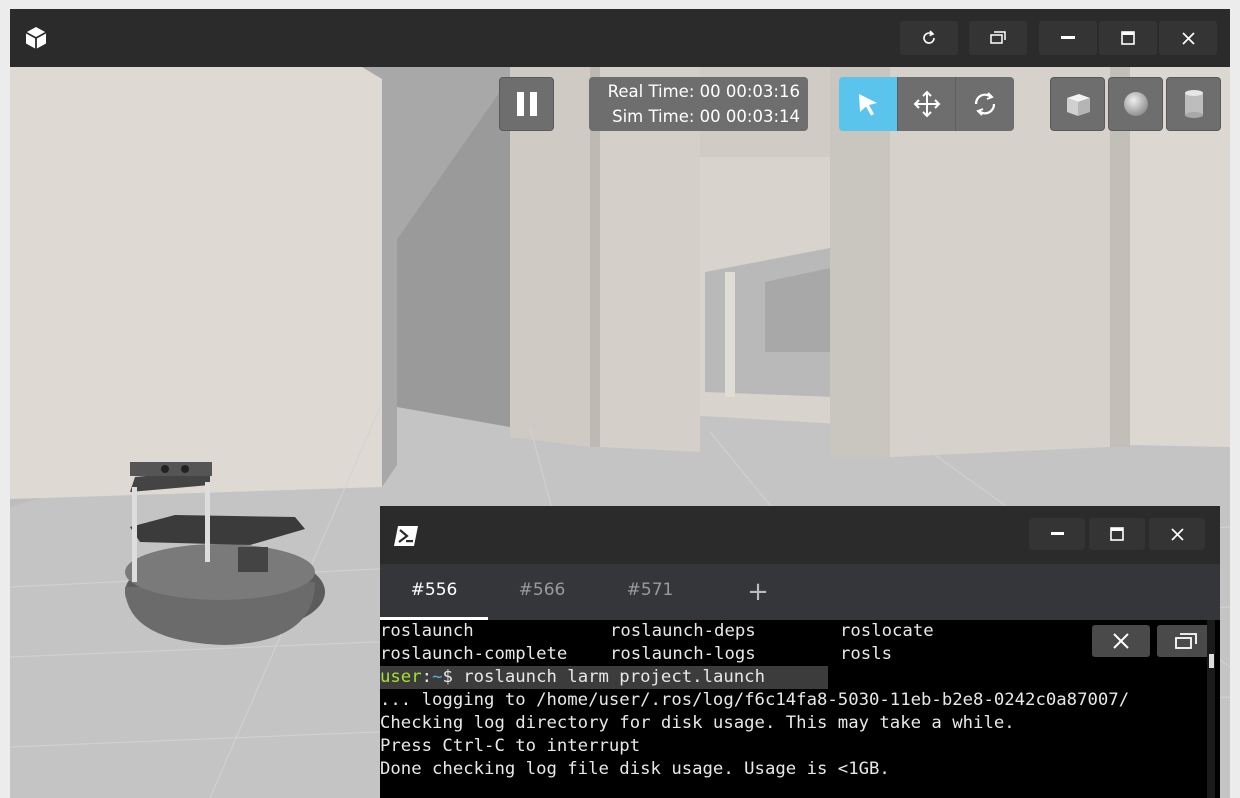  I want to click on move-icon, so click(926, 104).